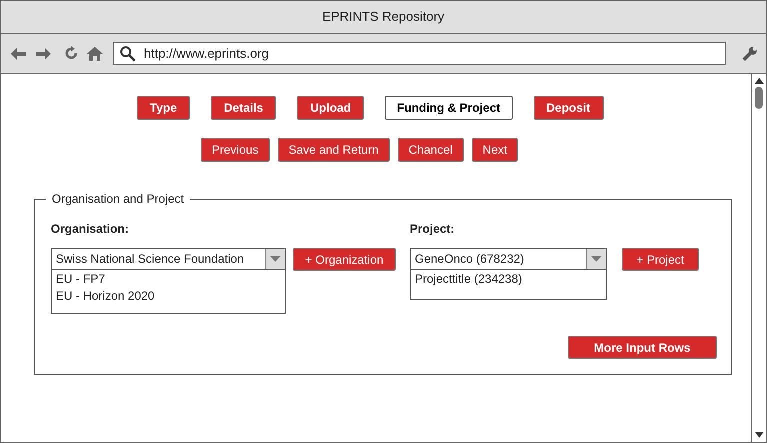 The image size is (767, 443). Describe the element at coordinates (163, 108) in the screenshot. I see `step-tab: Type` at that location.